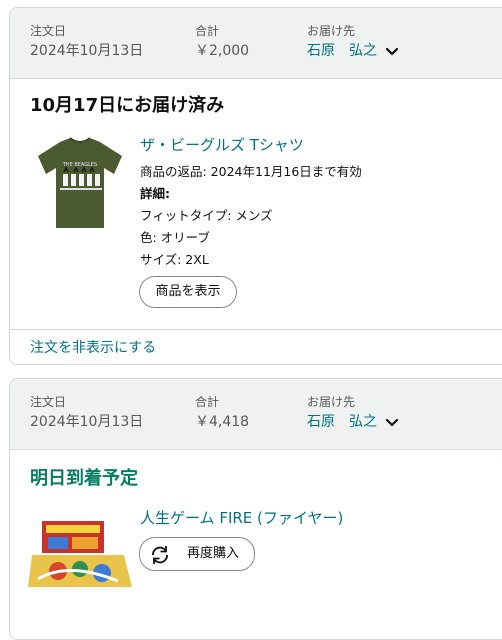 This screenshot has height=640, width=502. What do you see at coordinates (206, 215) in the screenshot?
I see `fit-type: フィットタイプ: メンズ` at bounding box center [206, 215].